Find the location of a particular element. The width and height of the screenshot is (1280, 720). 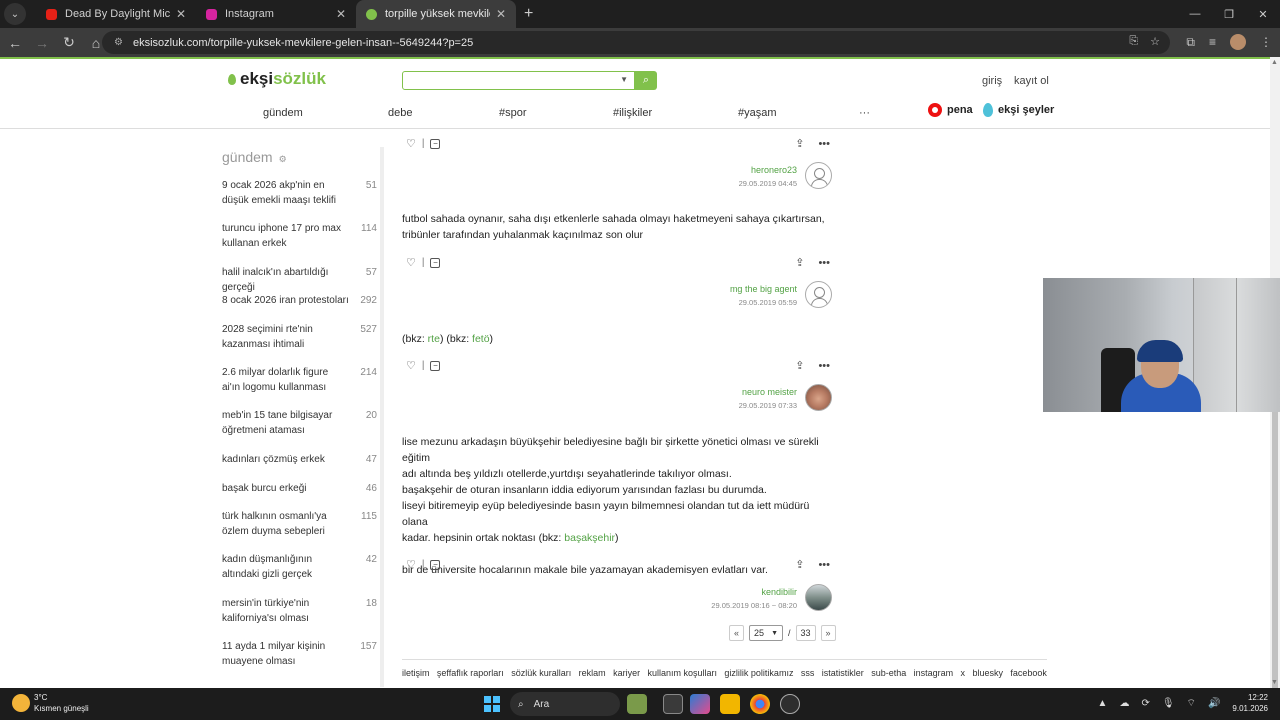

login-link: giriş is located at coordinates (992, 81).